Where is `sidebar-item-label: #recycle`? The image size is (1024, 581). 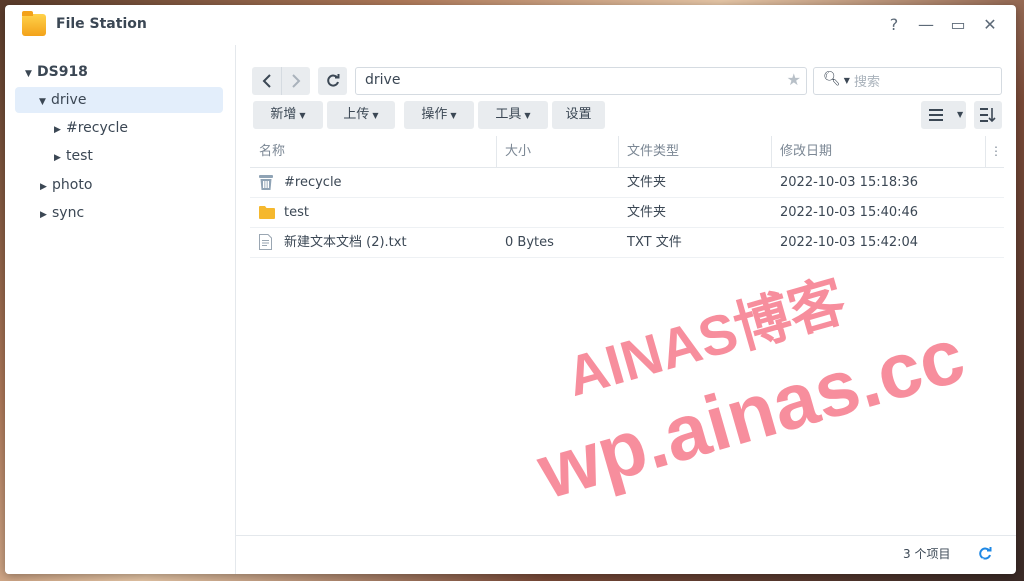
sidebar-item-label: #recycle is located at coordinates (97, 128).